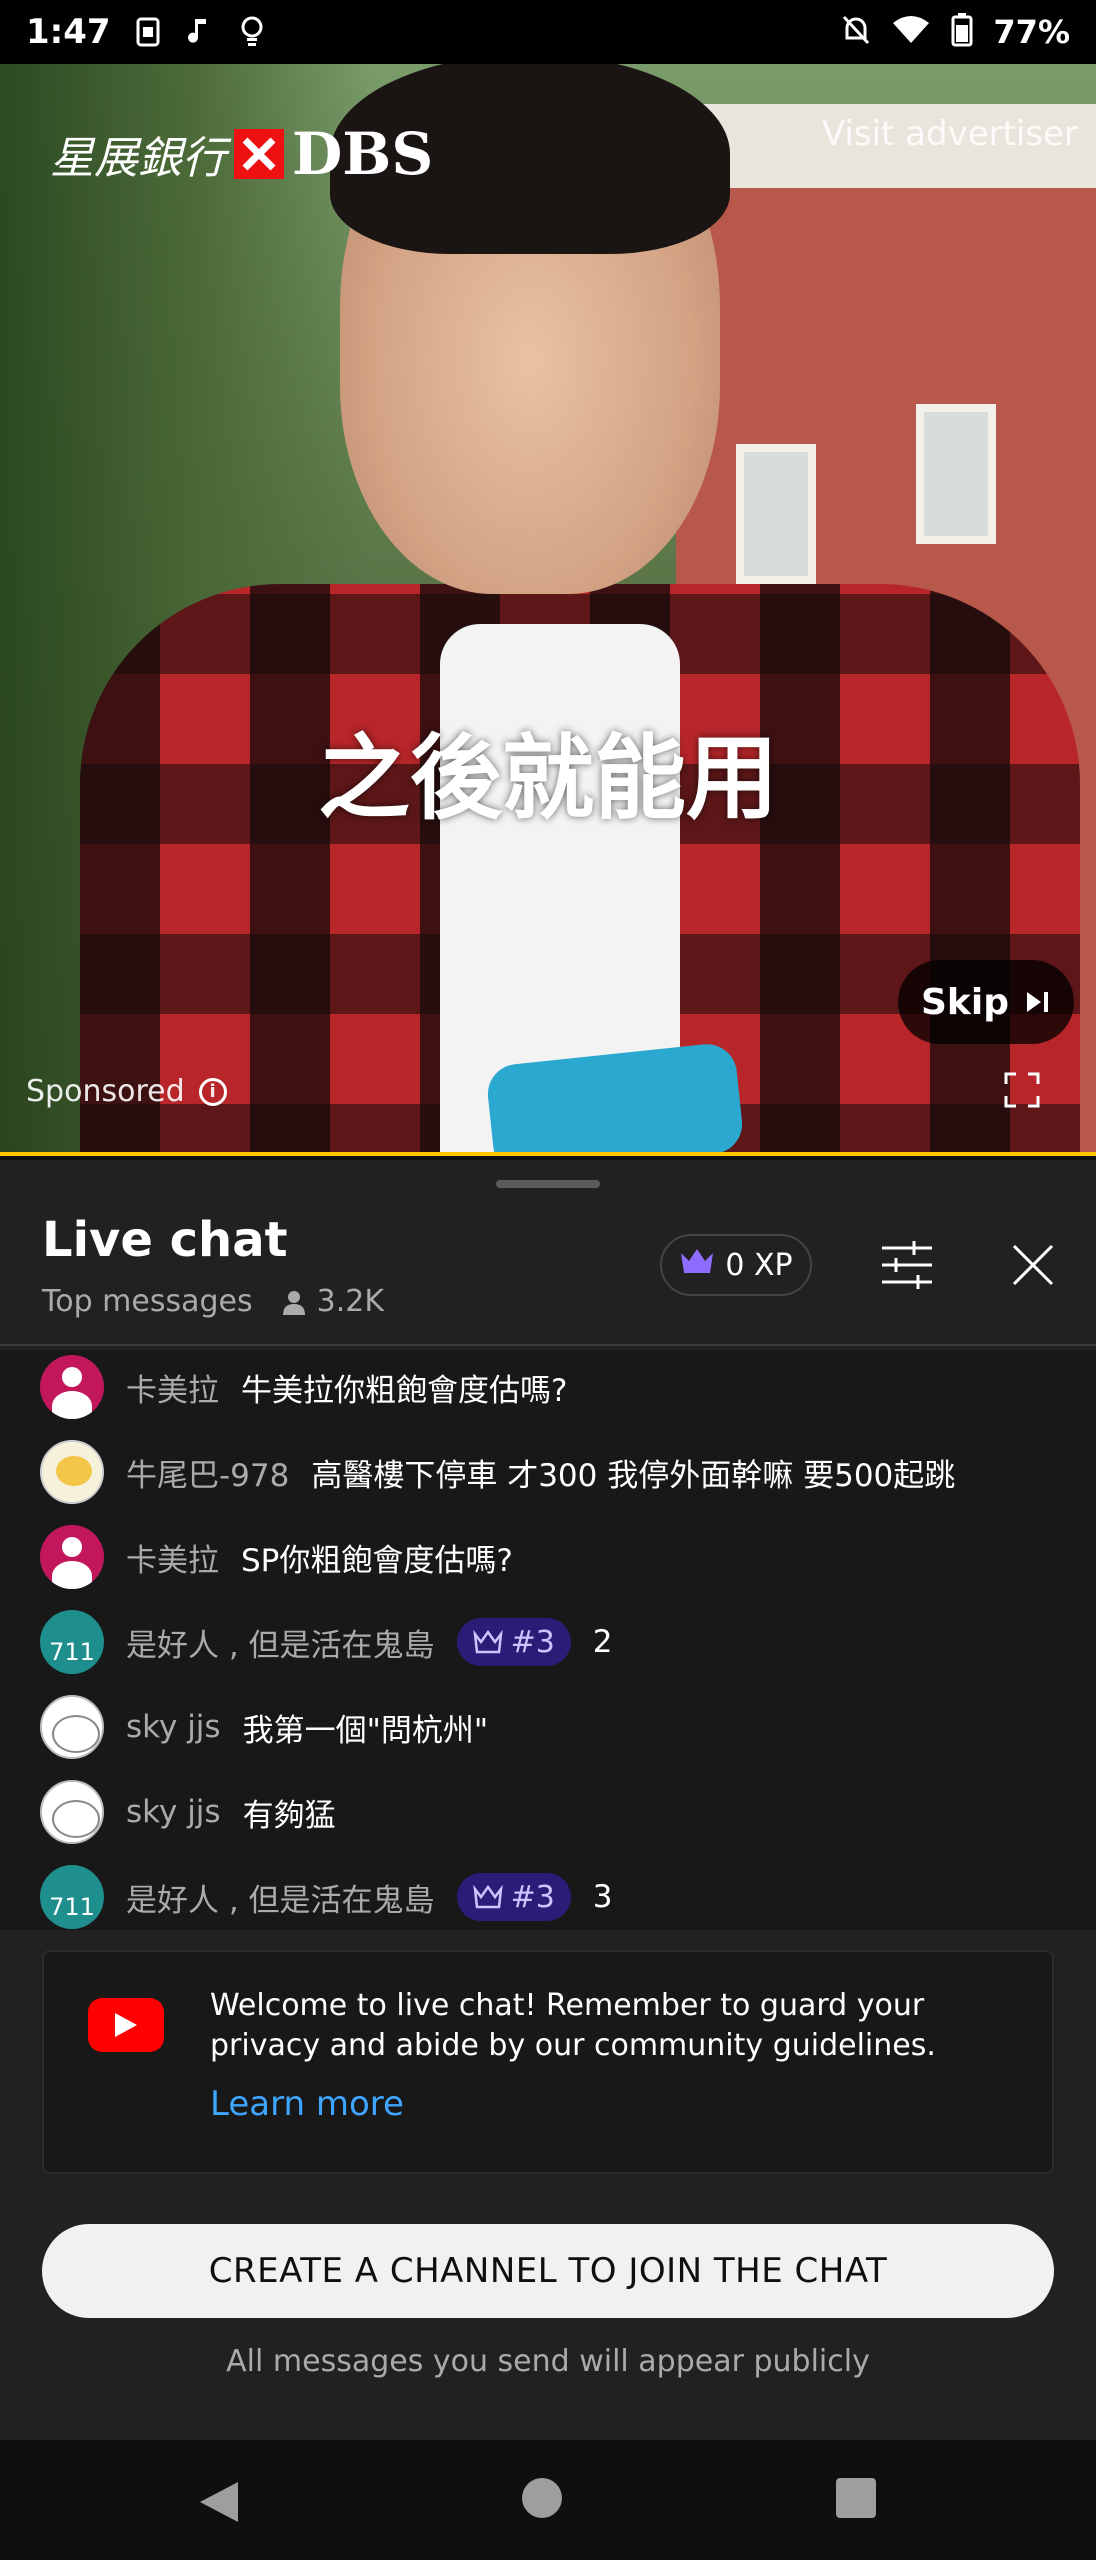  Describe the element at coordinates (602, 1897) in the screenshot. I see `message-text: 3` at that location.